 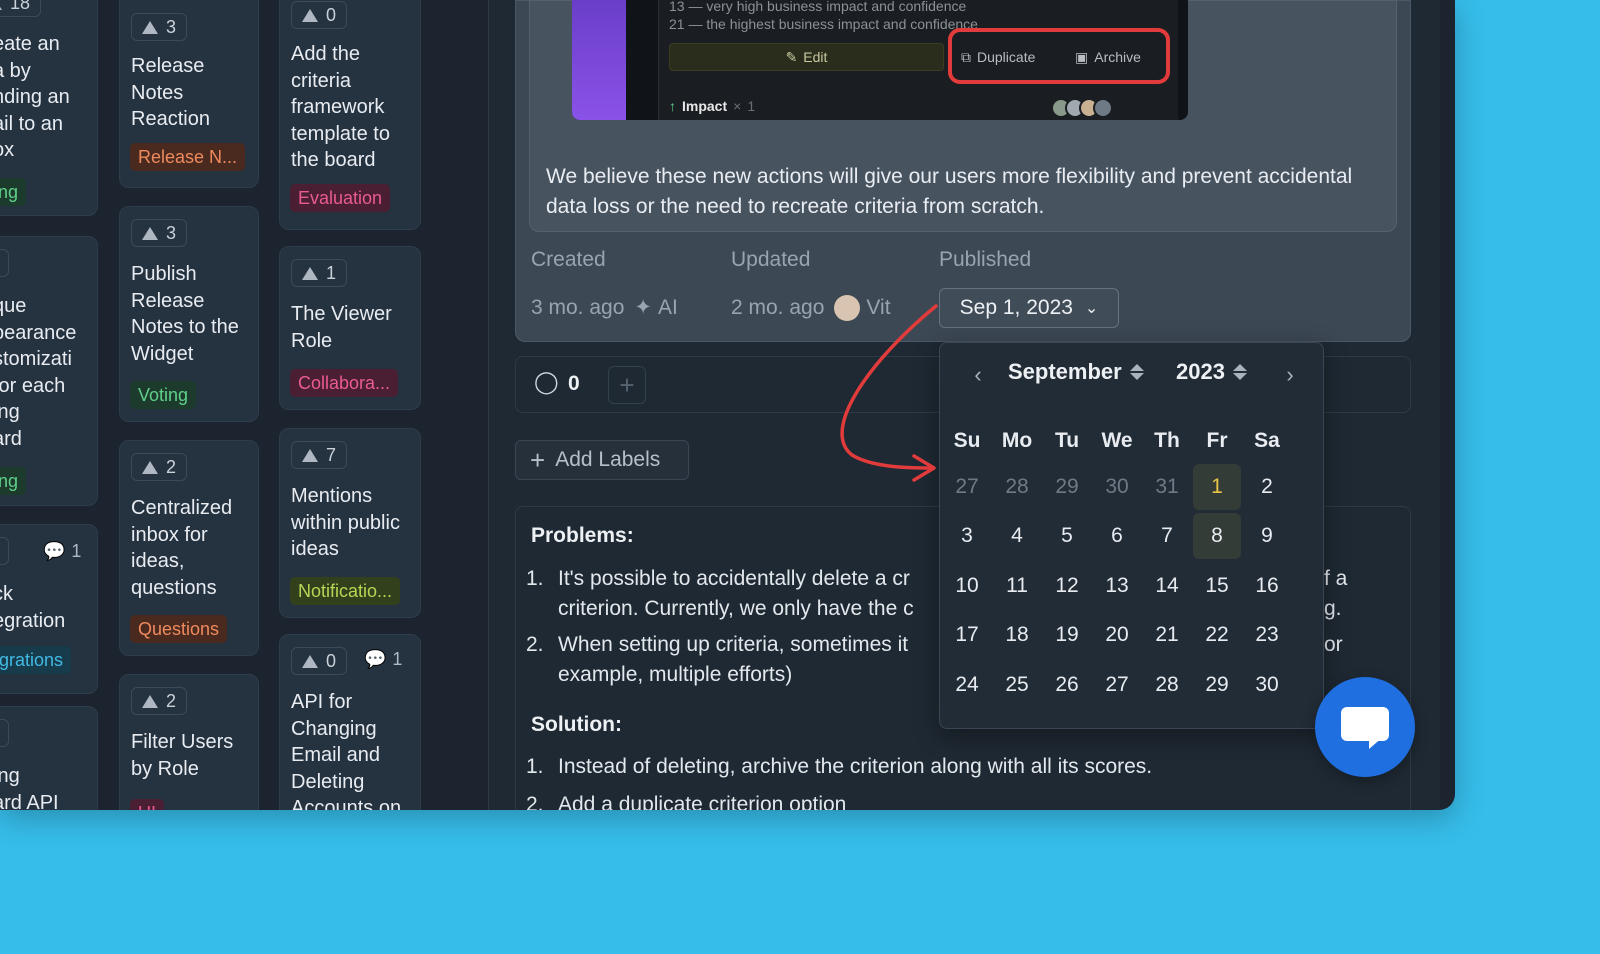 What do you see at coordinates (643, 307) in the screenshot?
I see `sparkle-icon: ✦` at bounding box center [643, 307].